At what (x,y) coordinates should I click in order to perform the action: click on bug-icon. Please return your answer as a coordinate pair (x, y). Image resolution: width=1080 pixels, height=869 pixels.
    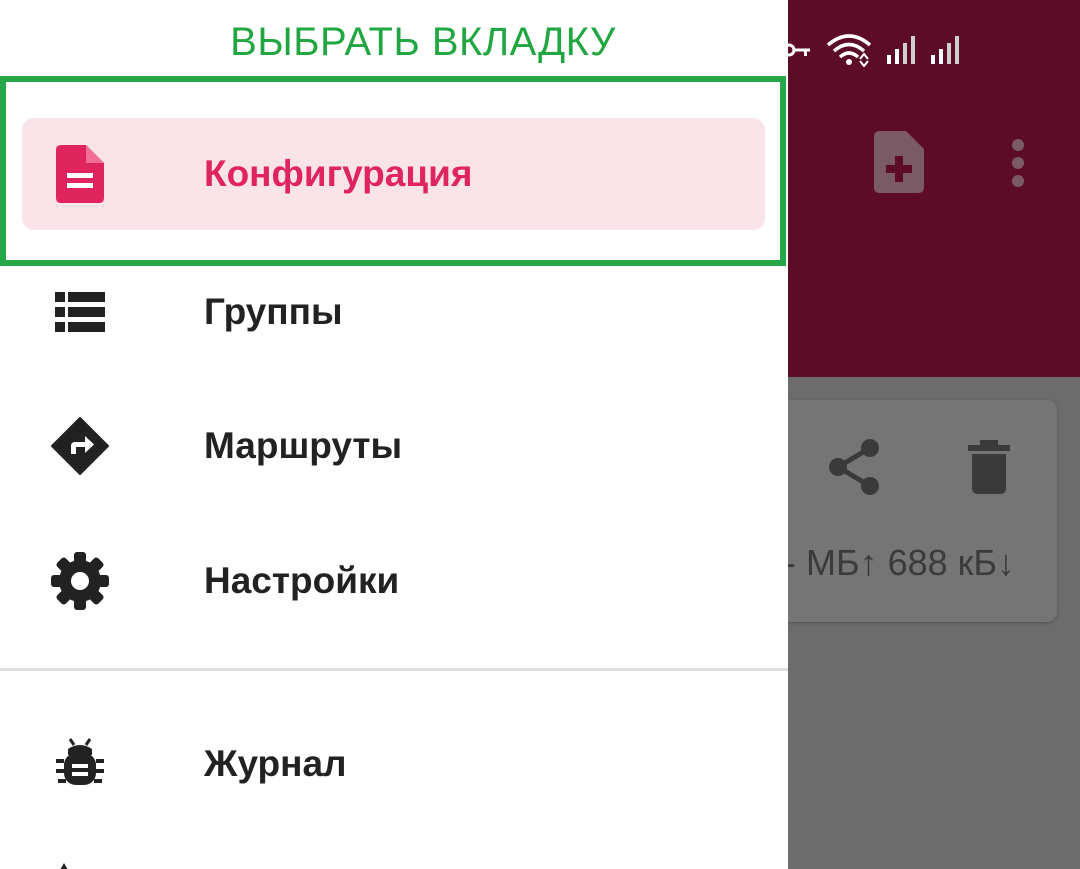
    Looking at the image, I should click on (80, 764).